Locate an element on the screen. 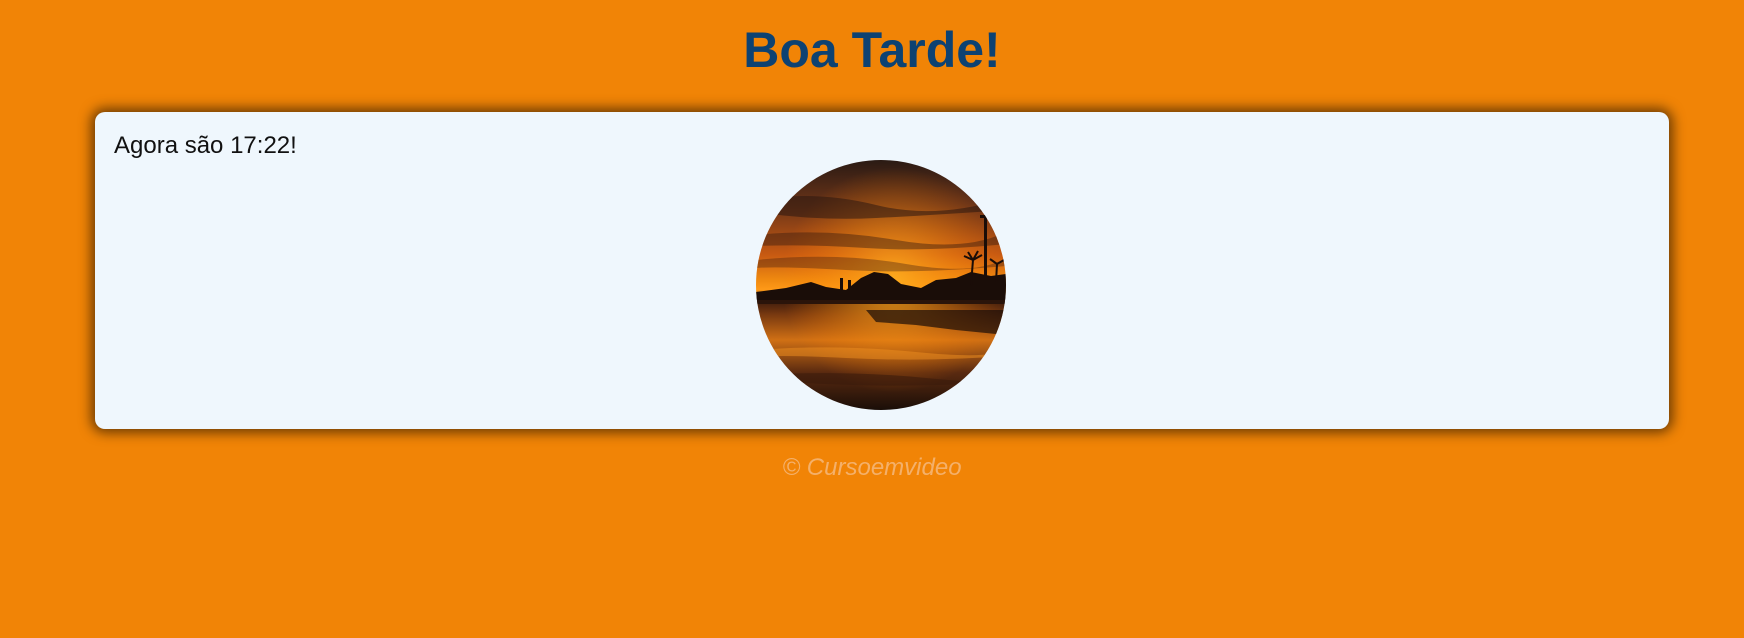 This screenshot has height=638, width=1744. time-message: Agora são 17:22! is located at coordinates (205, 145).